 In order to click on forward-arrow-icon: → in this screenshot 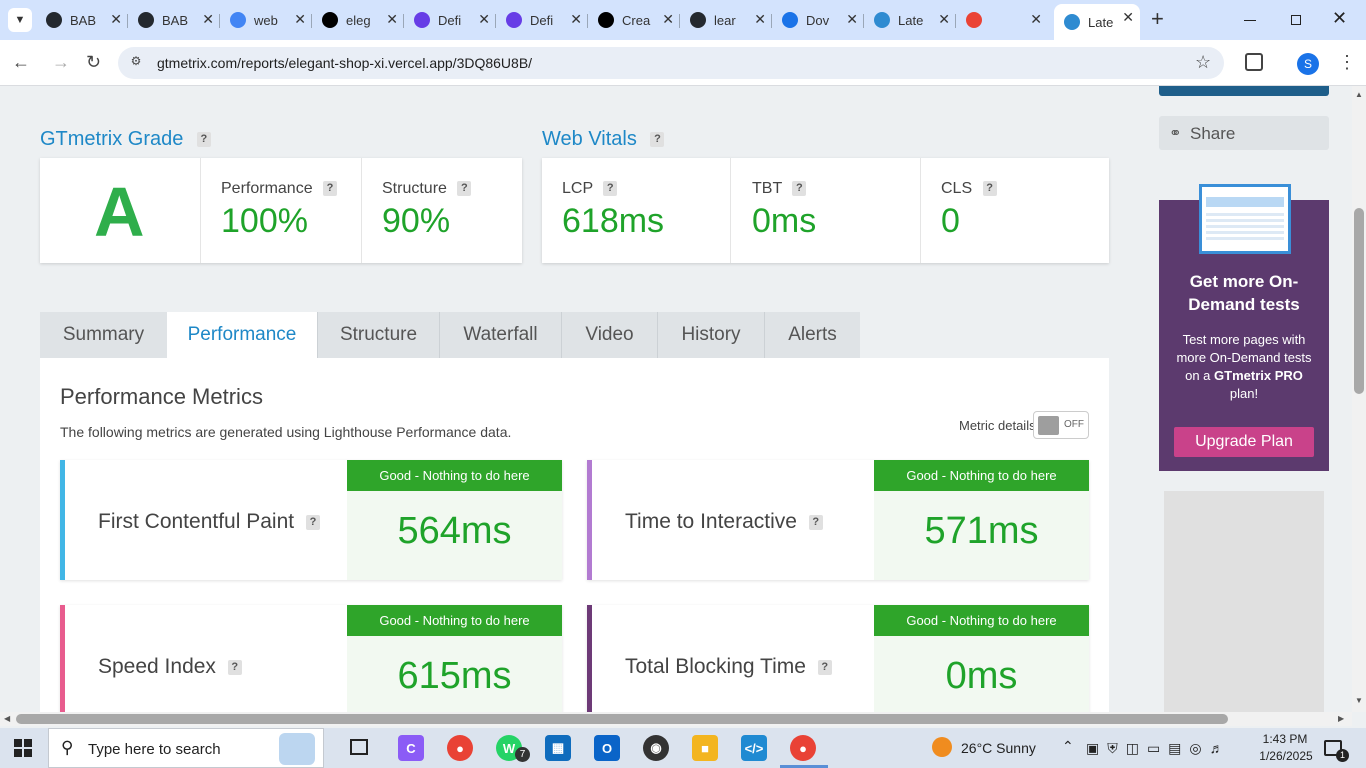, I will do `click(61, 62)`.